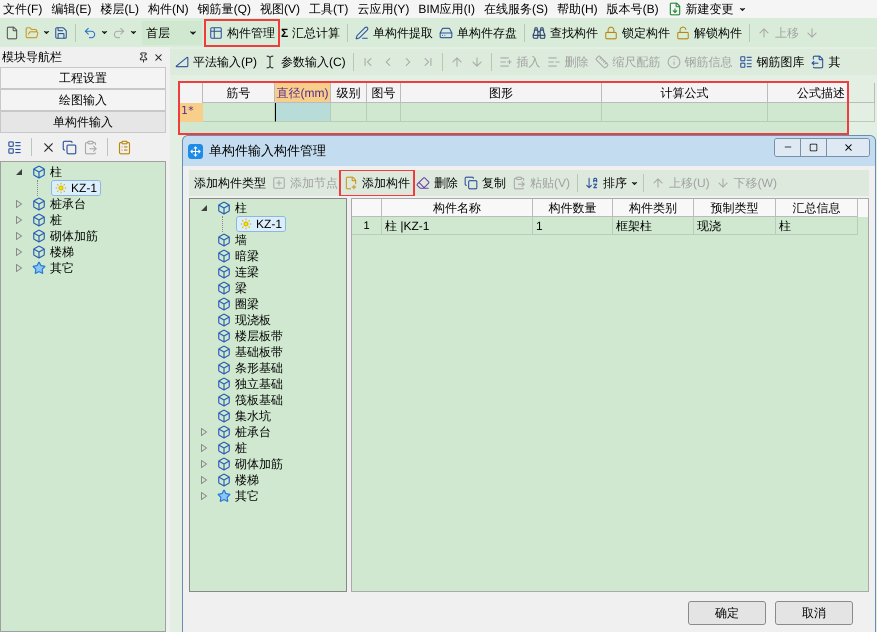 The height and width of the screenshot is (632, 877). What do you see at coordinates (814, 613) in the screenshot?
I see `dialog-button: 取消` at bounding box center [814, 613].